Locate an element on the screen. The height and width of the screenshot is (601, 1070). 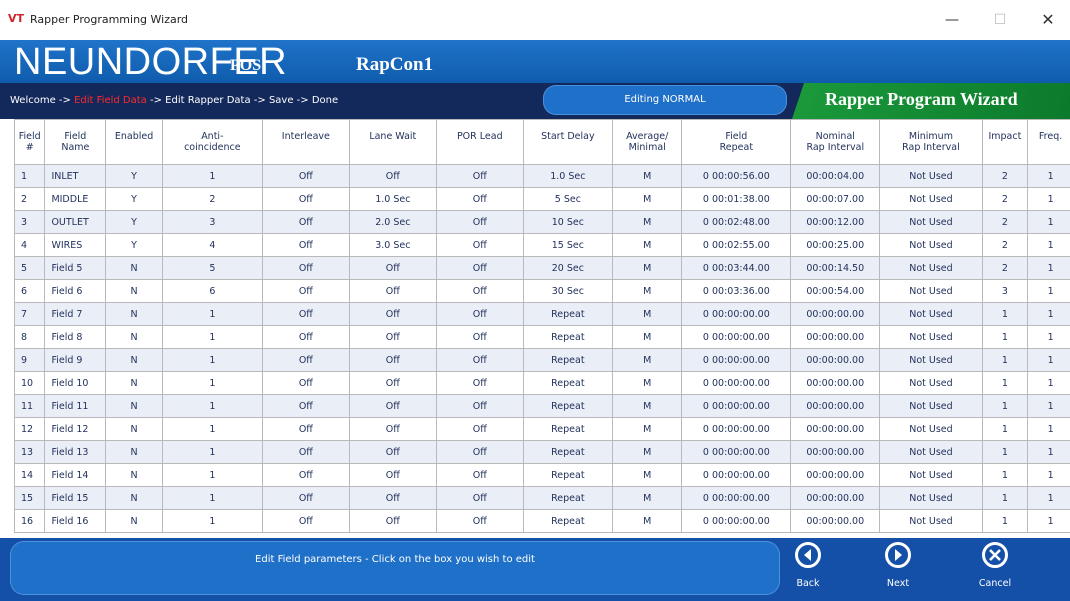
table-cell: Field 8 is located at coordinates (75, 337).